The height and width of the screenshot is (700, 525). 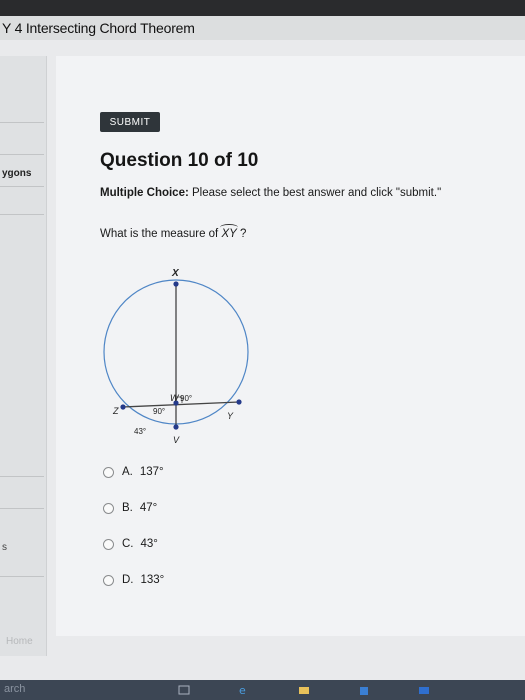 I want to click on label-x: X, so click(x=175, y=273).